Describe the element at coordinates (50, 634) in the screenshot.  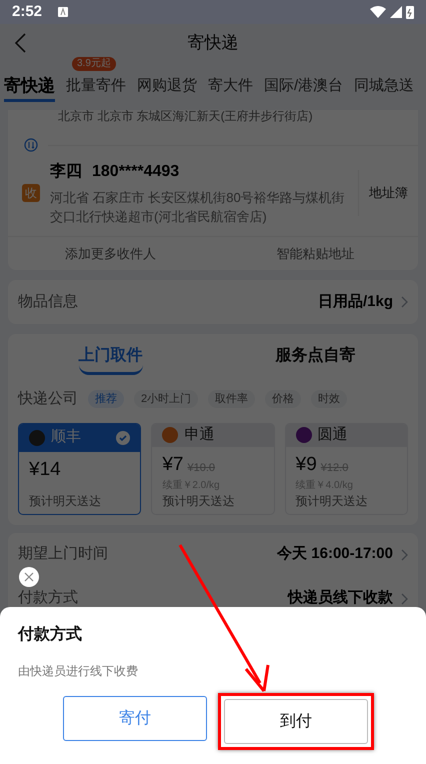
I see `sheet-title: 付款方式` at that location.